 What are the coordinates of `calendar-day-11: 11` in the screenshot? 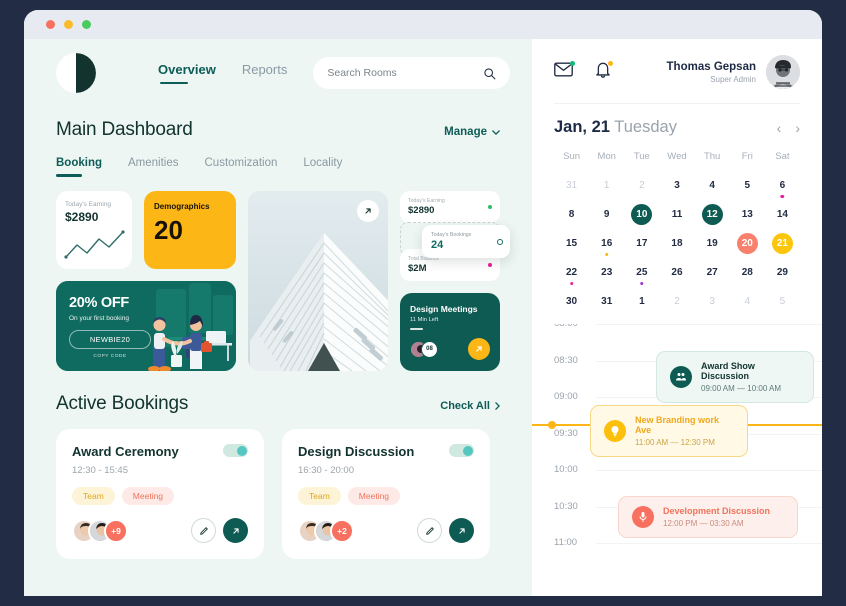 It's located at (676, 214).